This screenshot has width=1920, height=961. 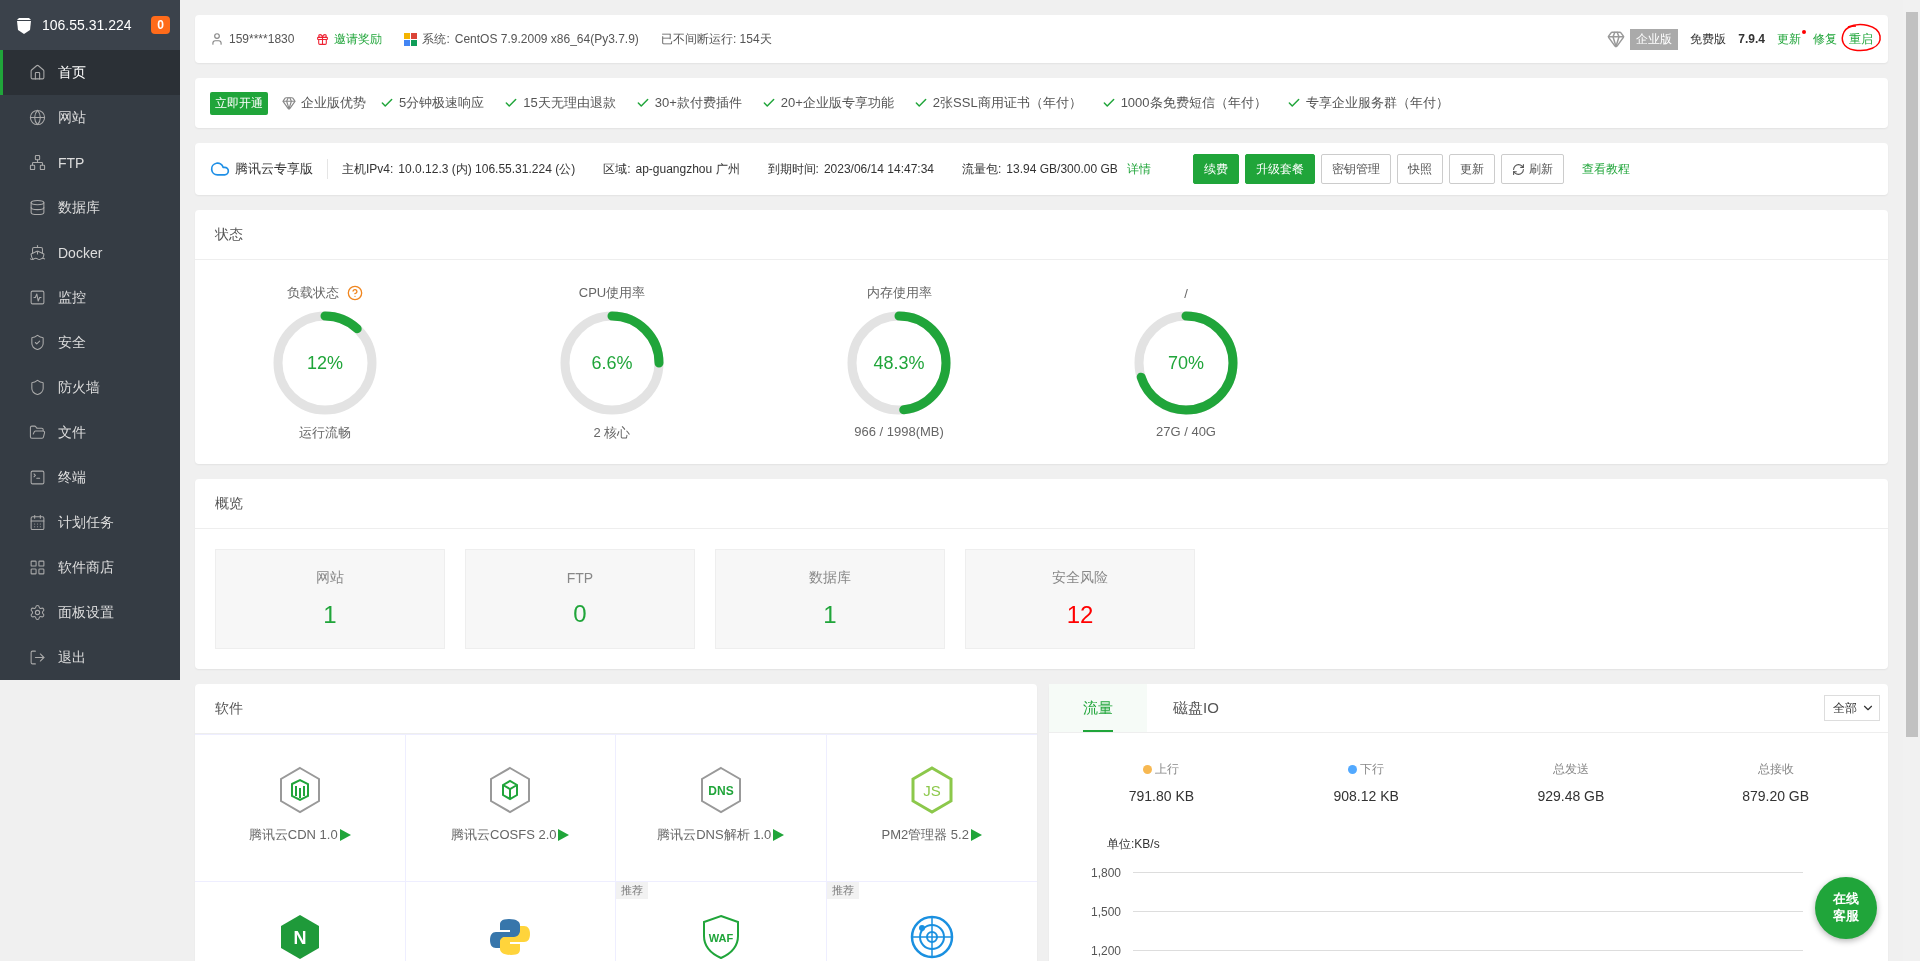 I want to click on uptime-text: 已不间断运行: 154天, so click(x=716, y=39).